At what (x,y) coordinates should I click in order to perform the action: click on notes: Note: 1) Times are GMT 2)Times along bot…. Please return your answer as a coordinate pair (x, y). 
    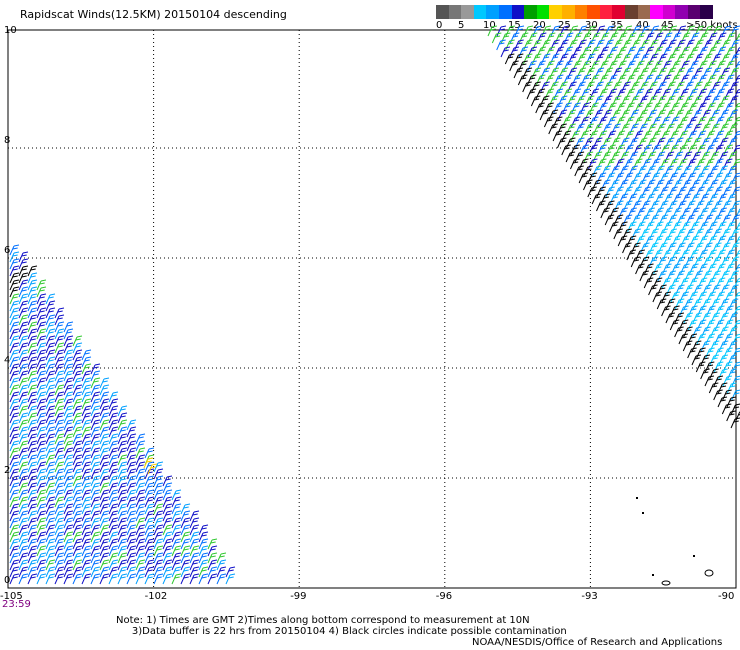
    Looking at the image, I should click on (341, 626).